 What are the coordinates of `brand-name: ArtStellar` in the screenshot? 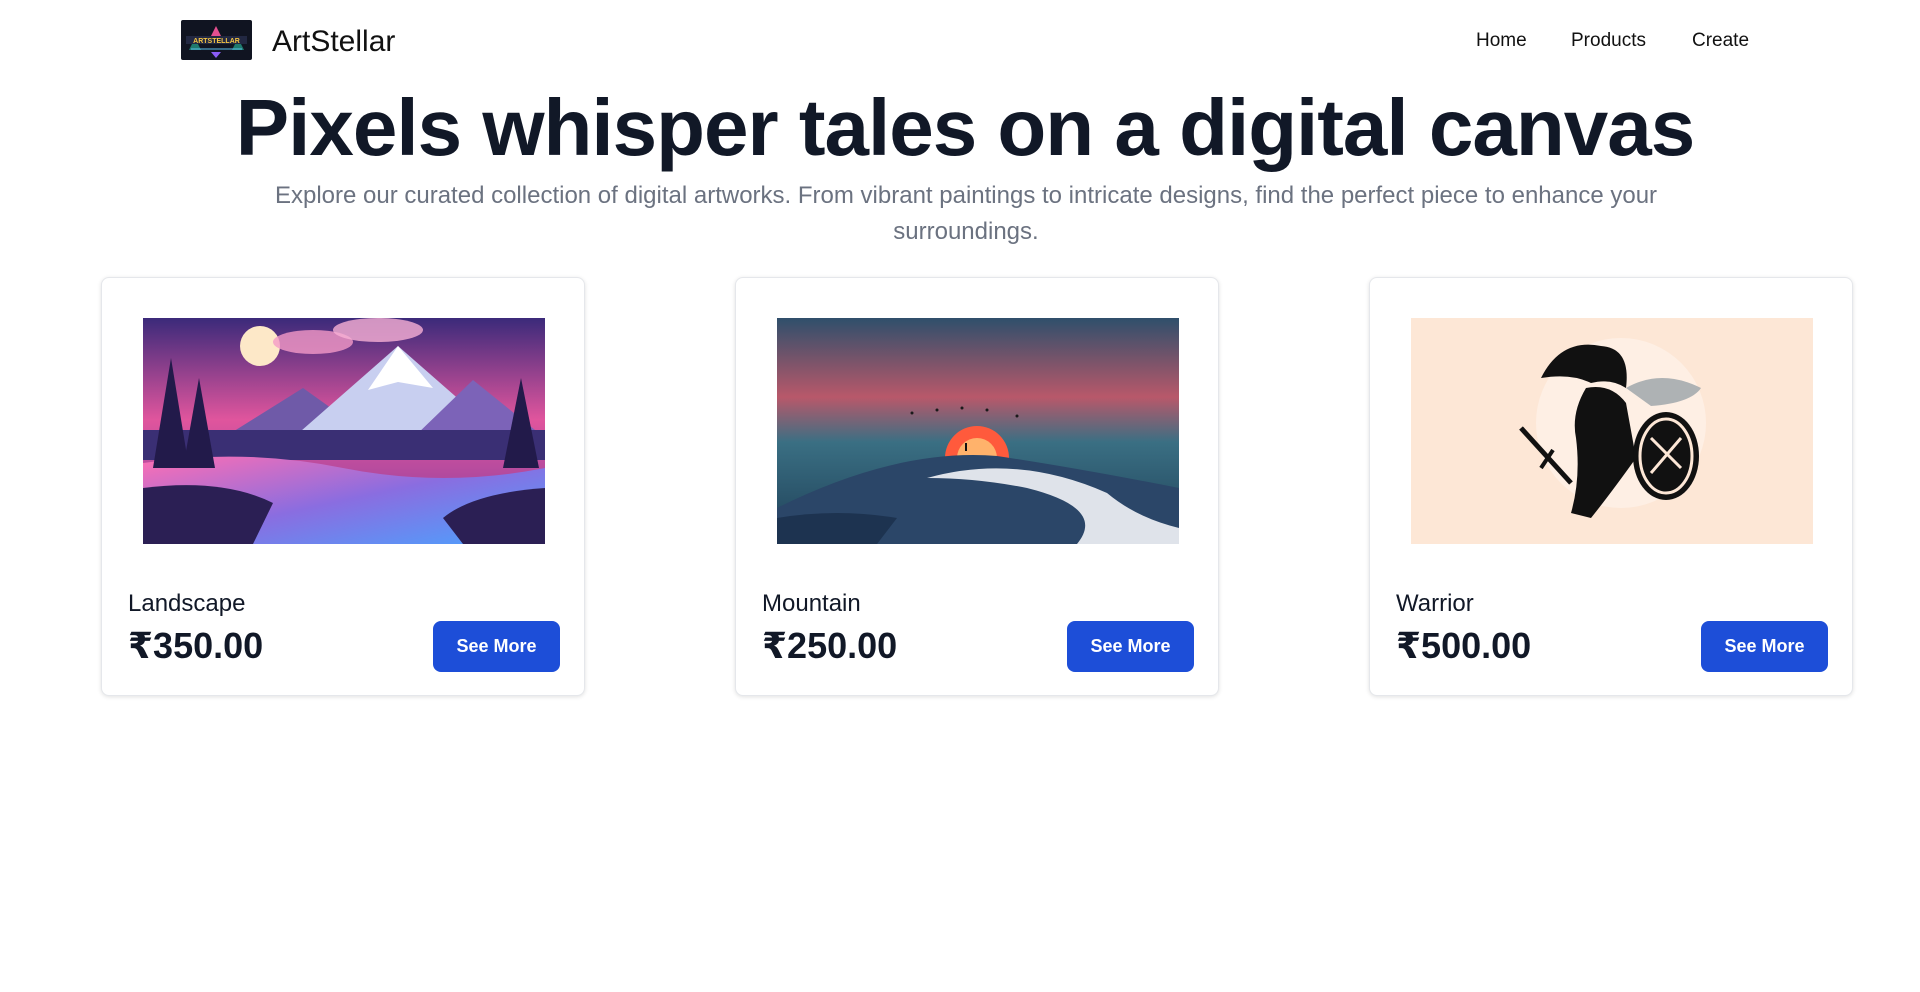 It's located at (333, 42).